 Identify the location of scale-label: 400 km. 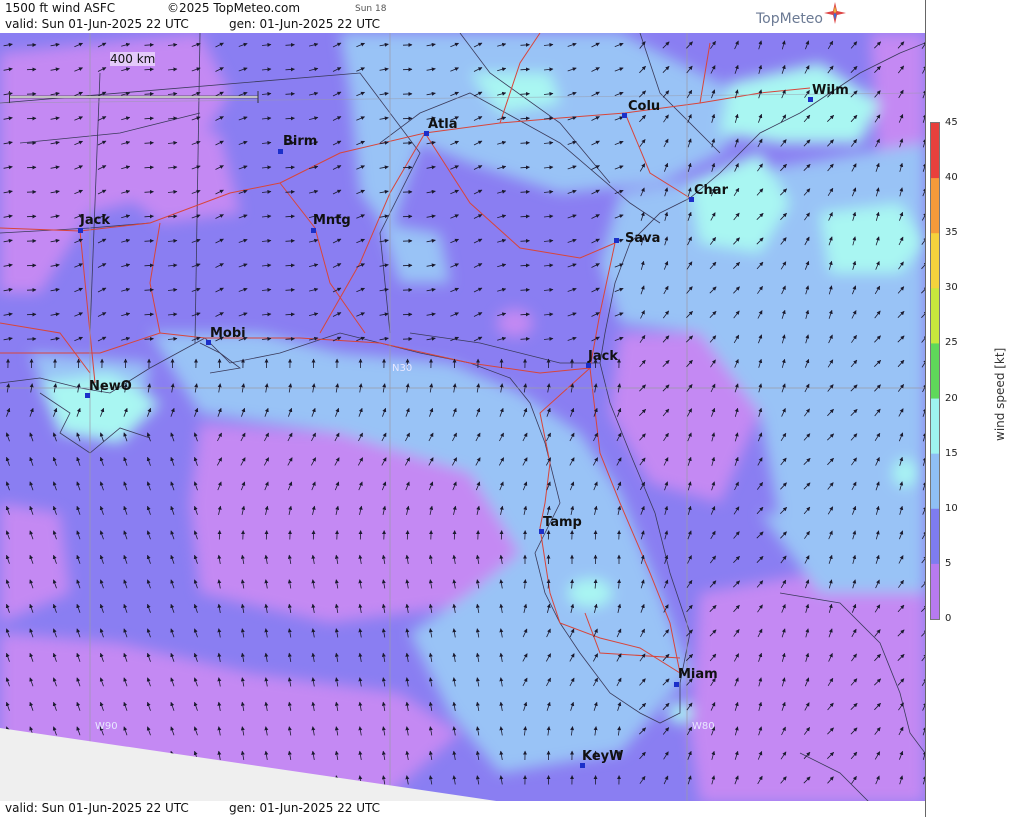
(133, 59).